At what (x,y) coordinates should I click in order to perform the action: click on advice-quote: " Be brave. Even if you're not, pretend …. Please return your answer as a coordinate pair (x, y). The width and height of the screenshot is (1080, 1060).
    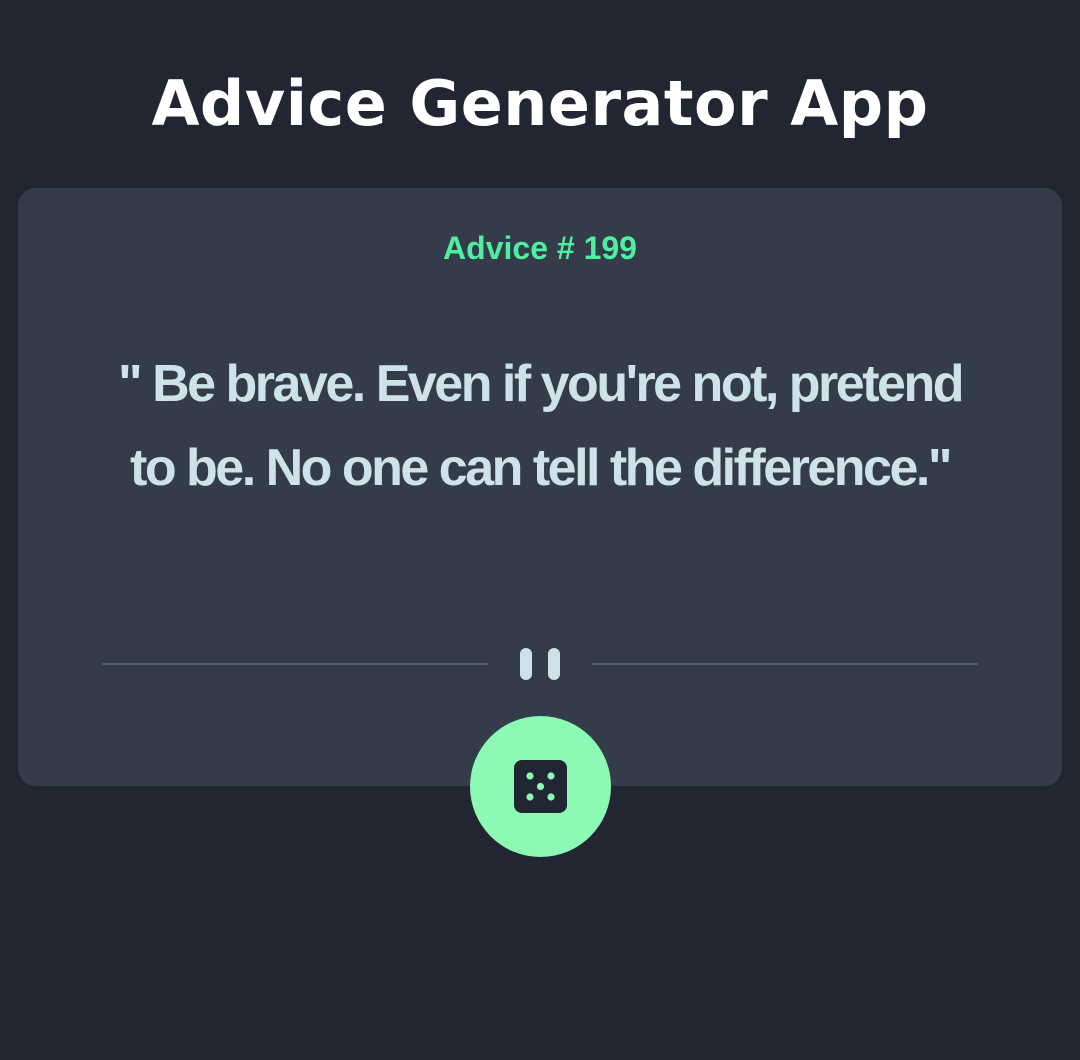
    Looking at the image, I should click on (541, 426).